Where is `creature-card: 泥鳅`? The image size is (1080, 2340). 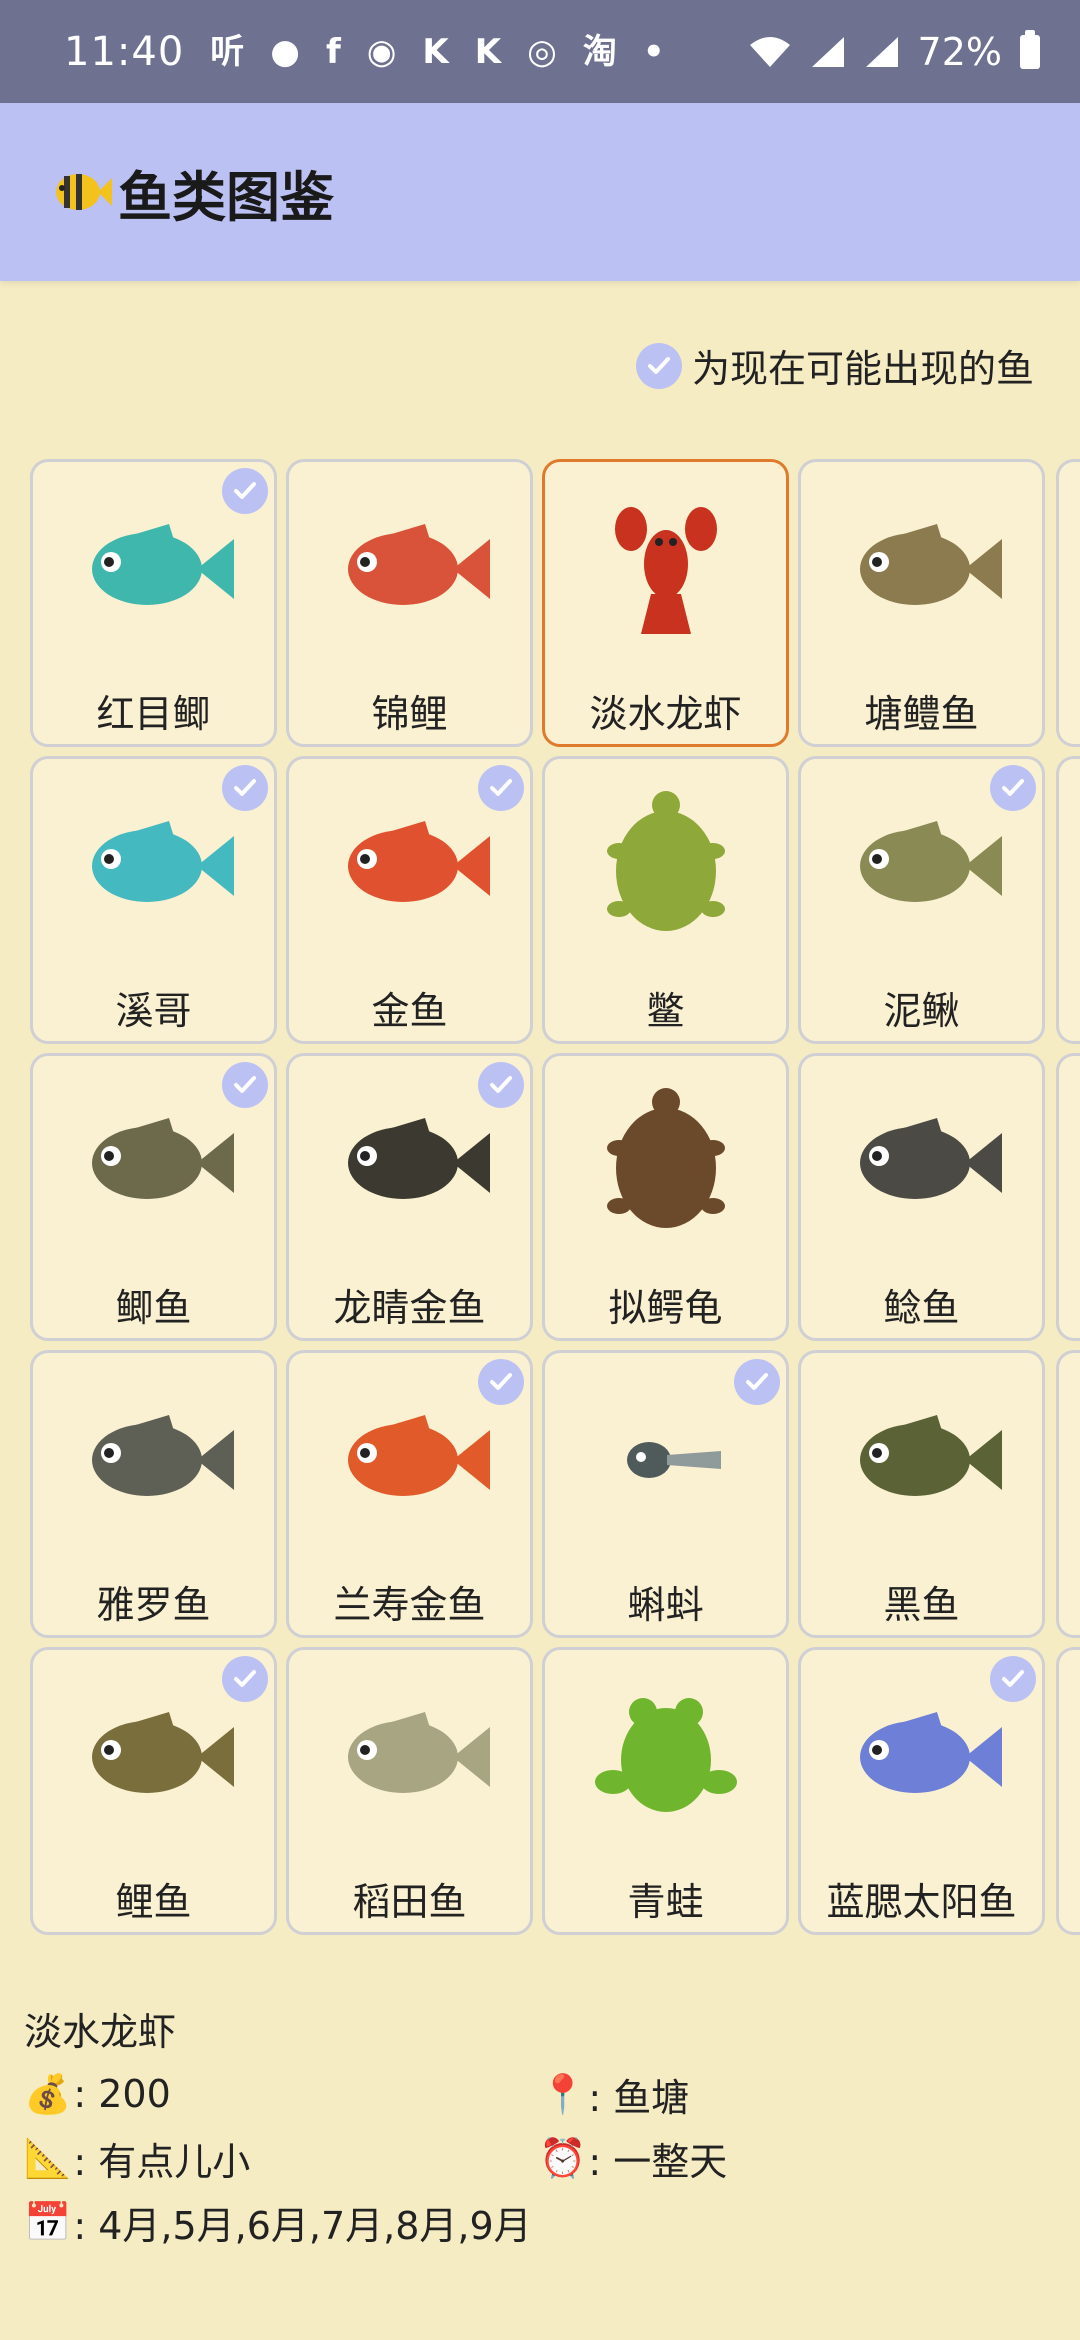 creature-card: 泥鳅 is located at coordinates (921, 900).